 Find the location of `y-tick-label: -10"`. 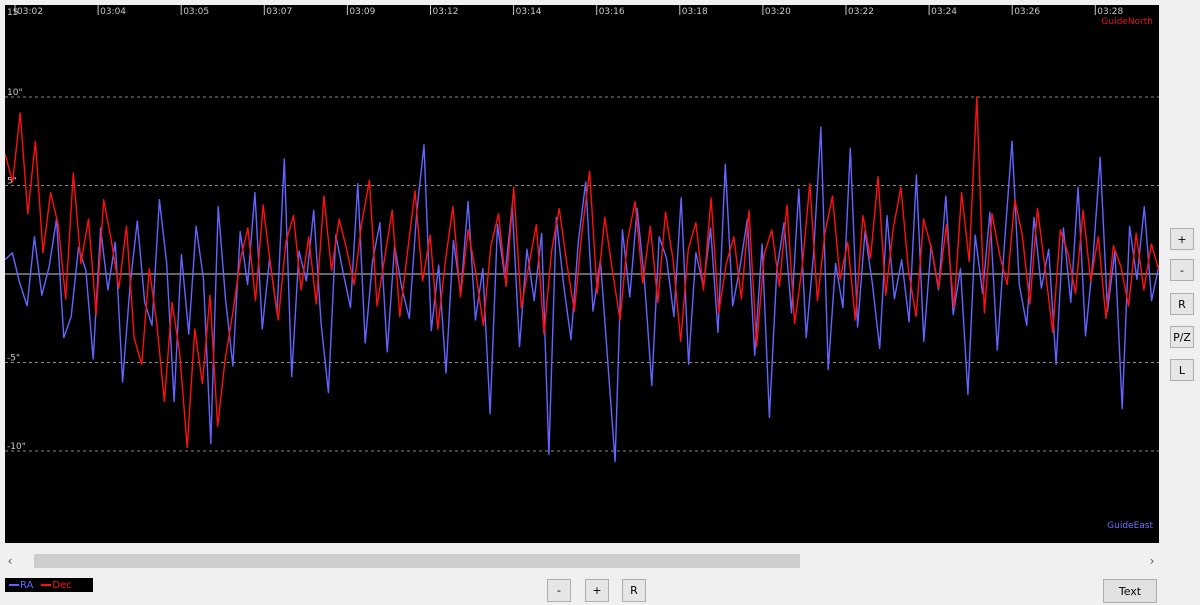

y-tick-label: -10" is located at coordinates (16, 447).